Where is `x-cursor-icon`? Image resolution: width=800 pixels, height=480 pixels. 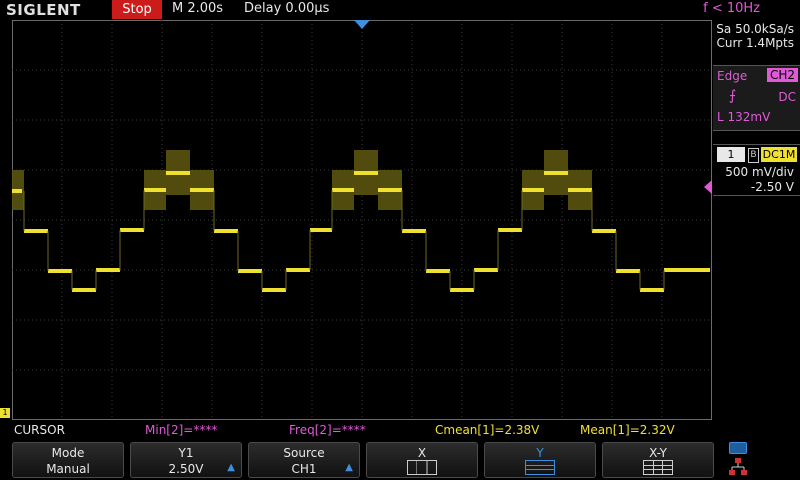
x-cursor-icon is located at coordinates (422, 467).